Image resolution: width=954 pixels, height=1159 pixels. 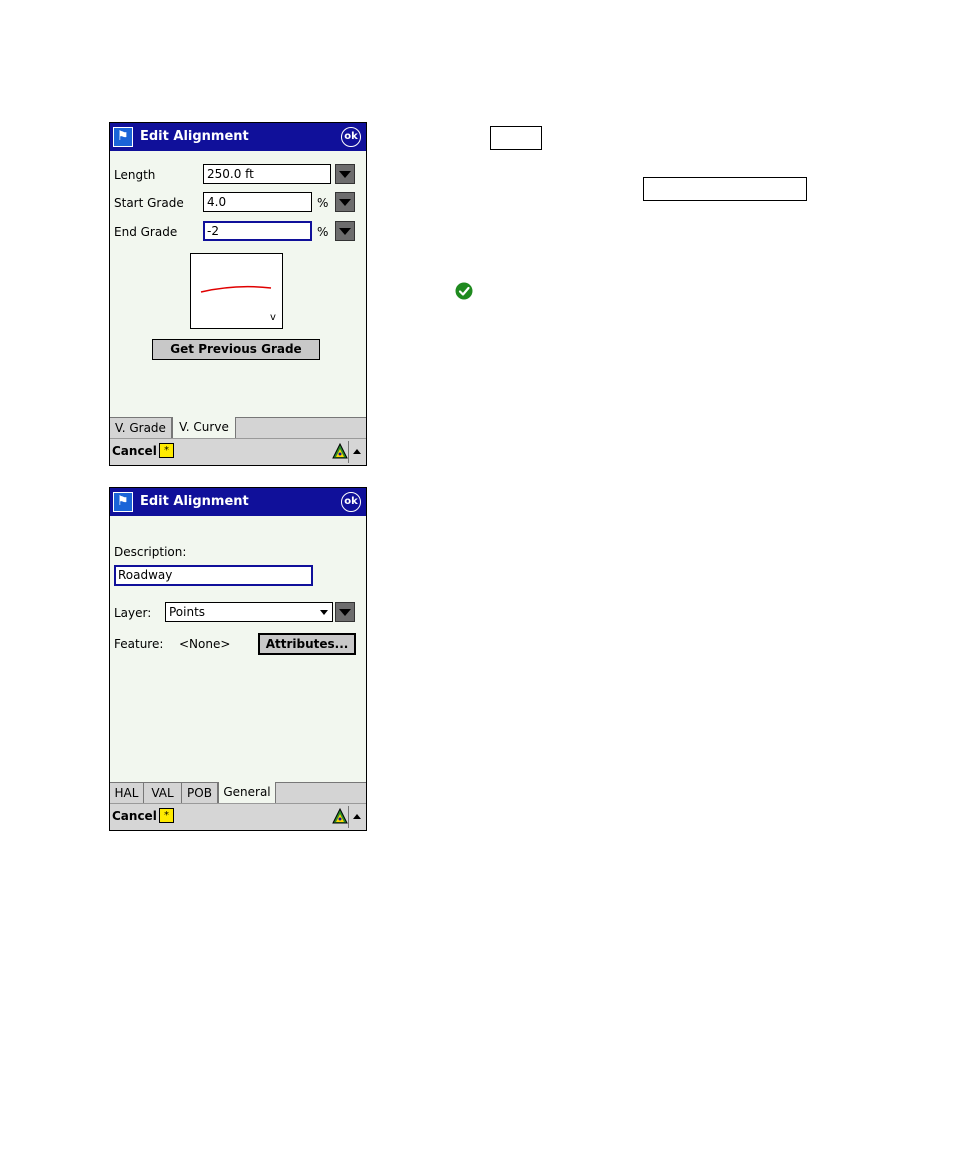 What do you see at coordinates (247, 792) in the screenshot?
I see `tab-general: General` at bounding box center [247, 792].